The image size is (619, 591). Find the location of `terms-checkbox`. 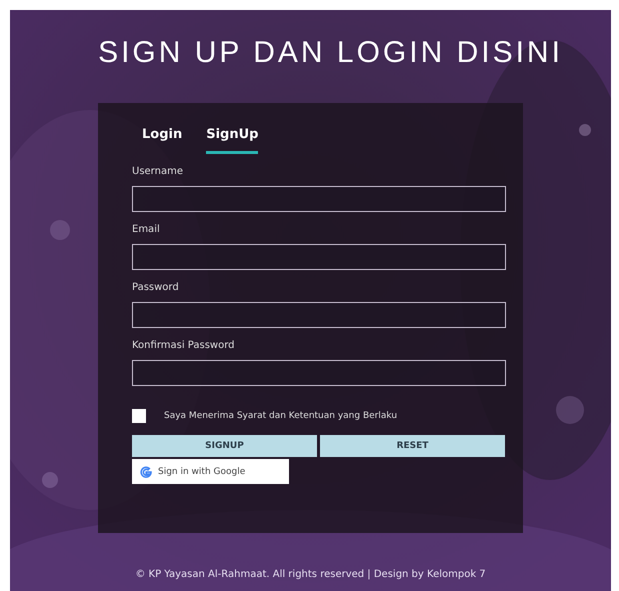

terms-checkbox is located at coordinates (139, 416).